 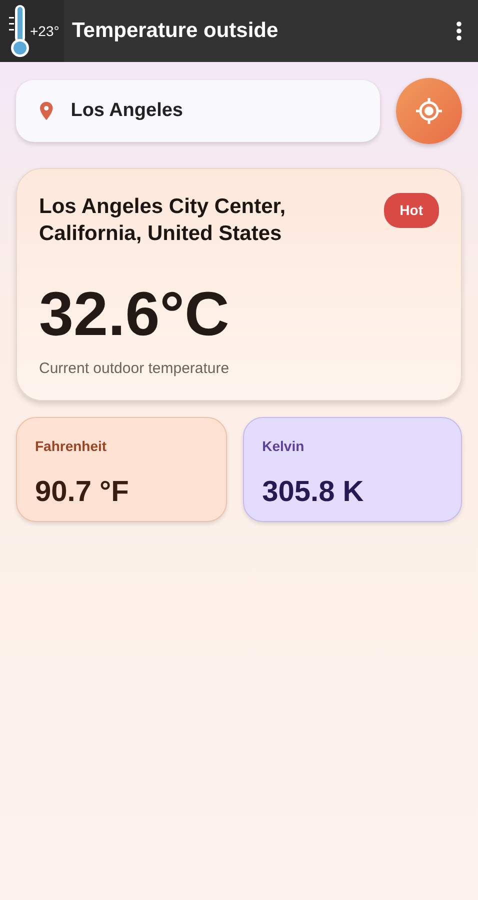 I want to click on my-location-button, so click(x=429, y=111).